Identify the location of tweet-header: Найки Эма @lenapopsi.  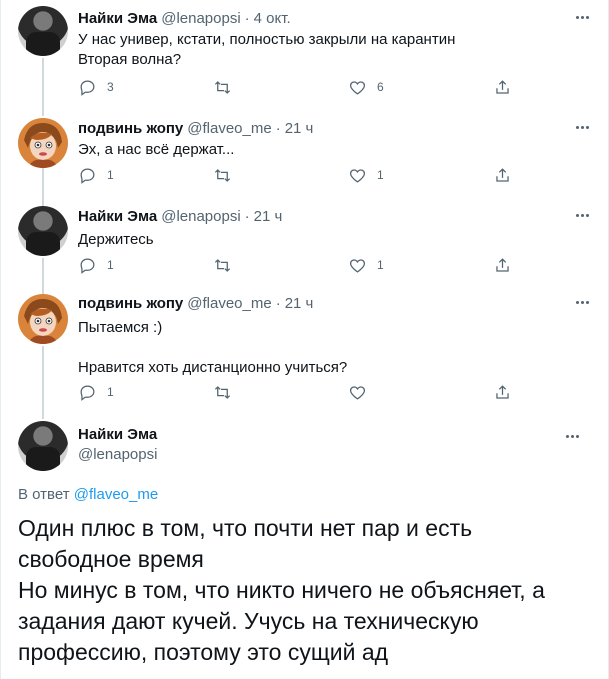
(117, 445).